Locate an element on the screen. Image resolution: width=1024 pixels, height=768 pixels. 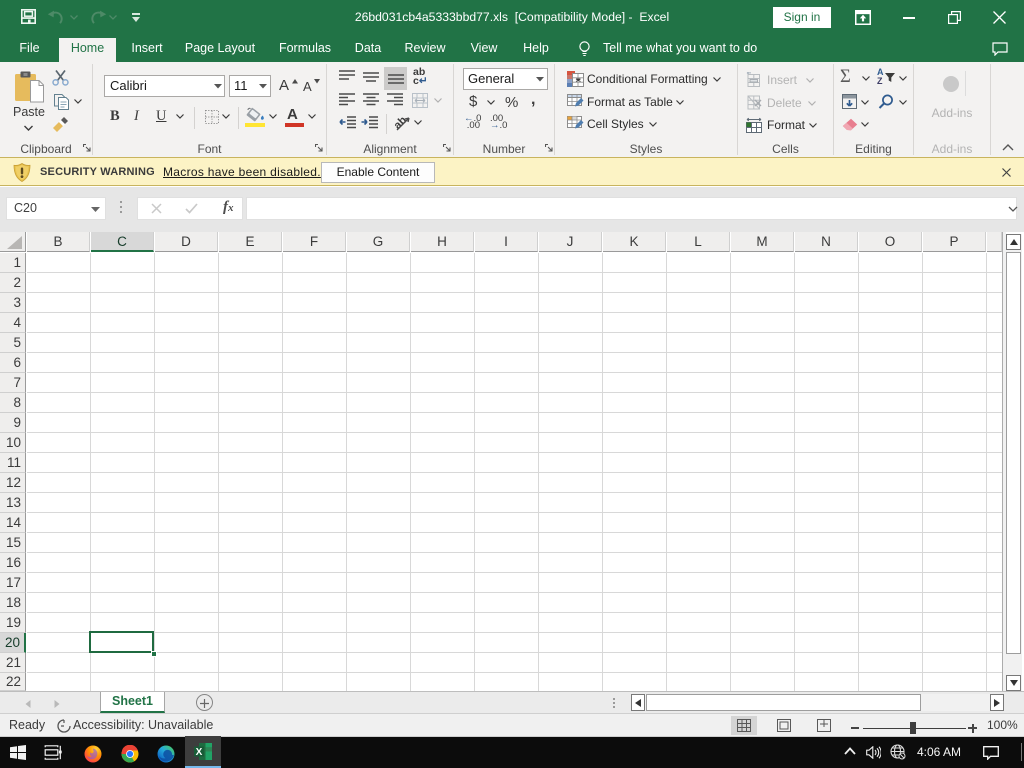
svg-text: X is located at coordinates (199, 752).